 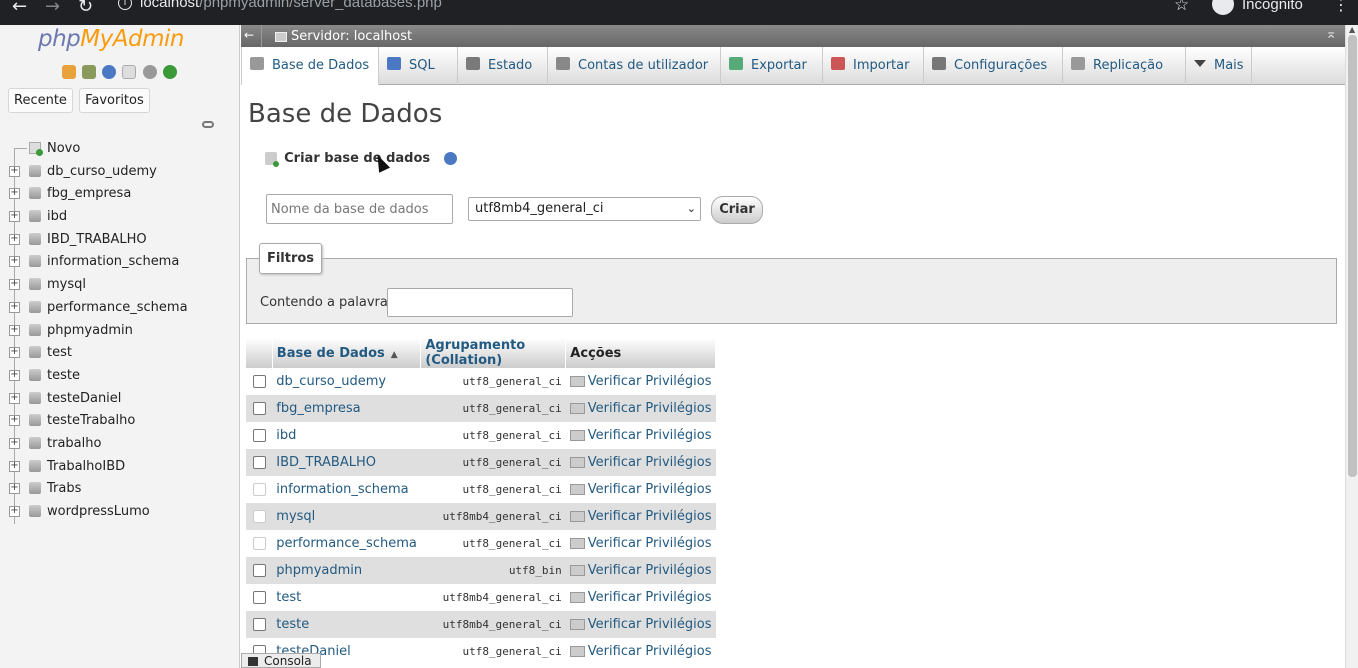 What do you see at coordinates (1219, 66) in the screenshot?
I see `tab-mais: Mais` at bounding box center [1219, 66].